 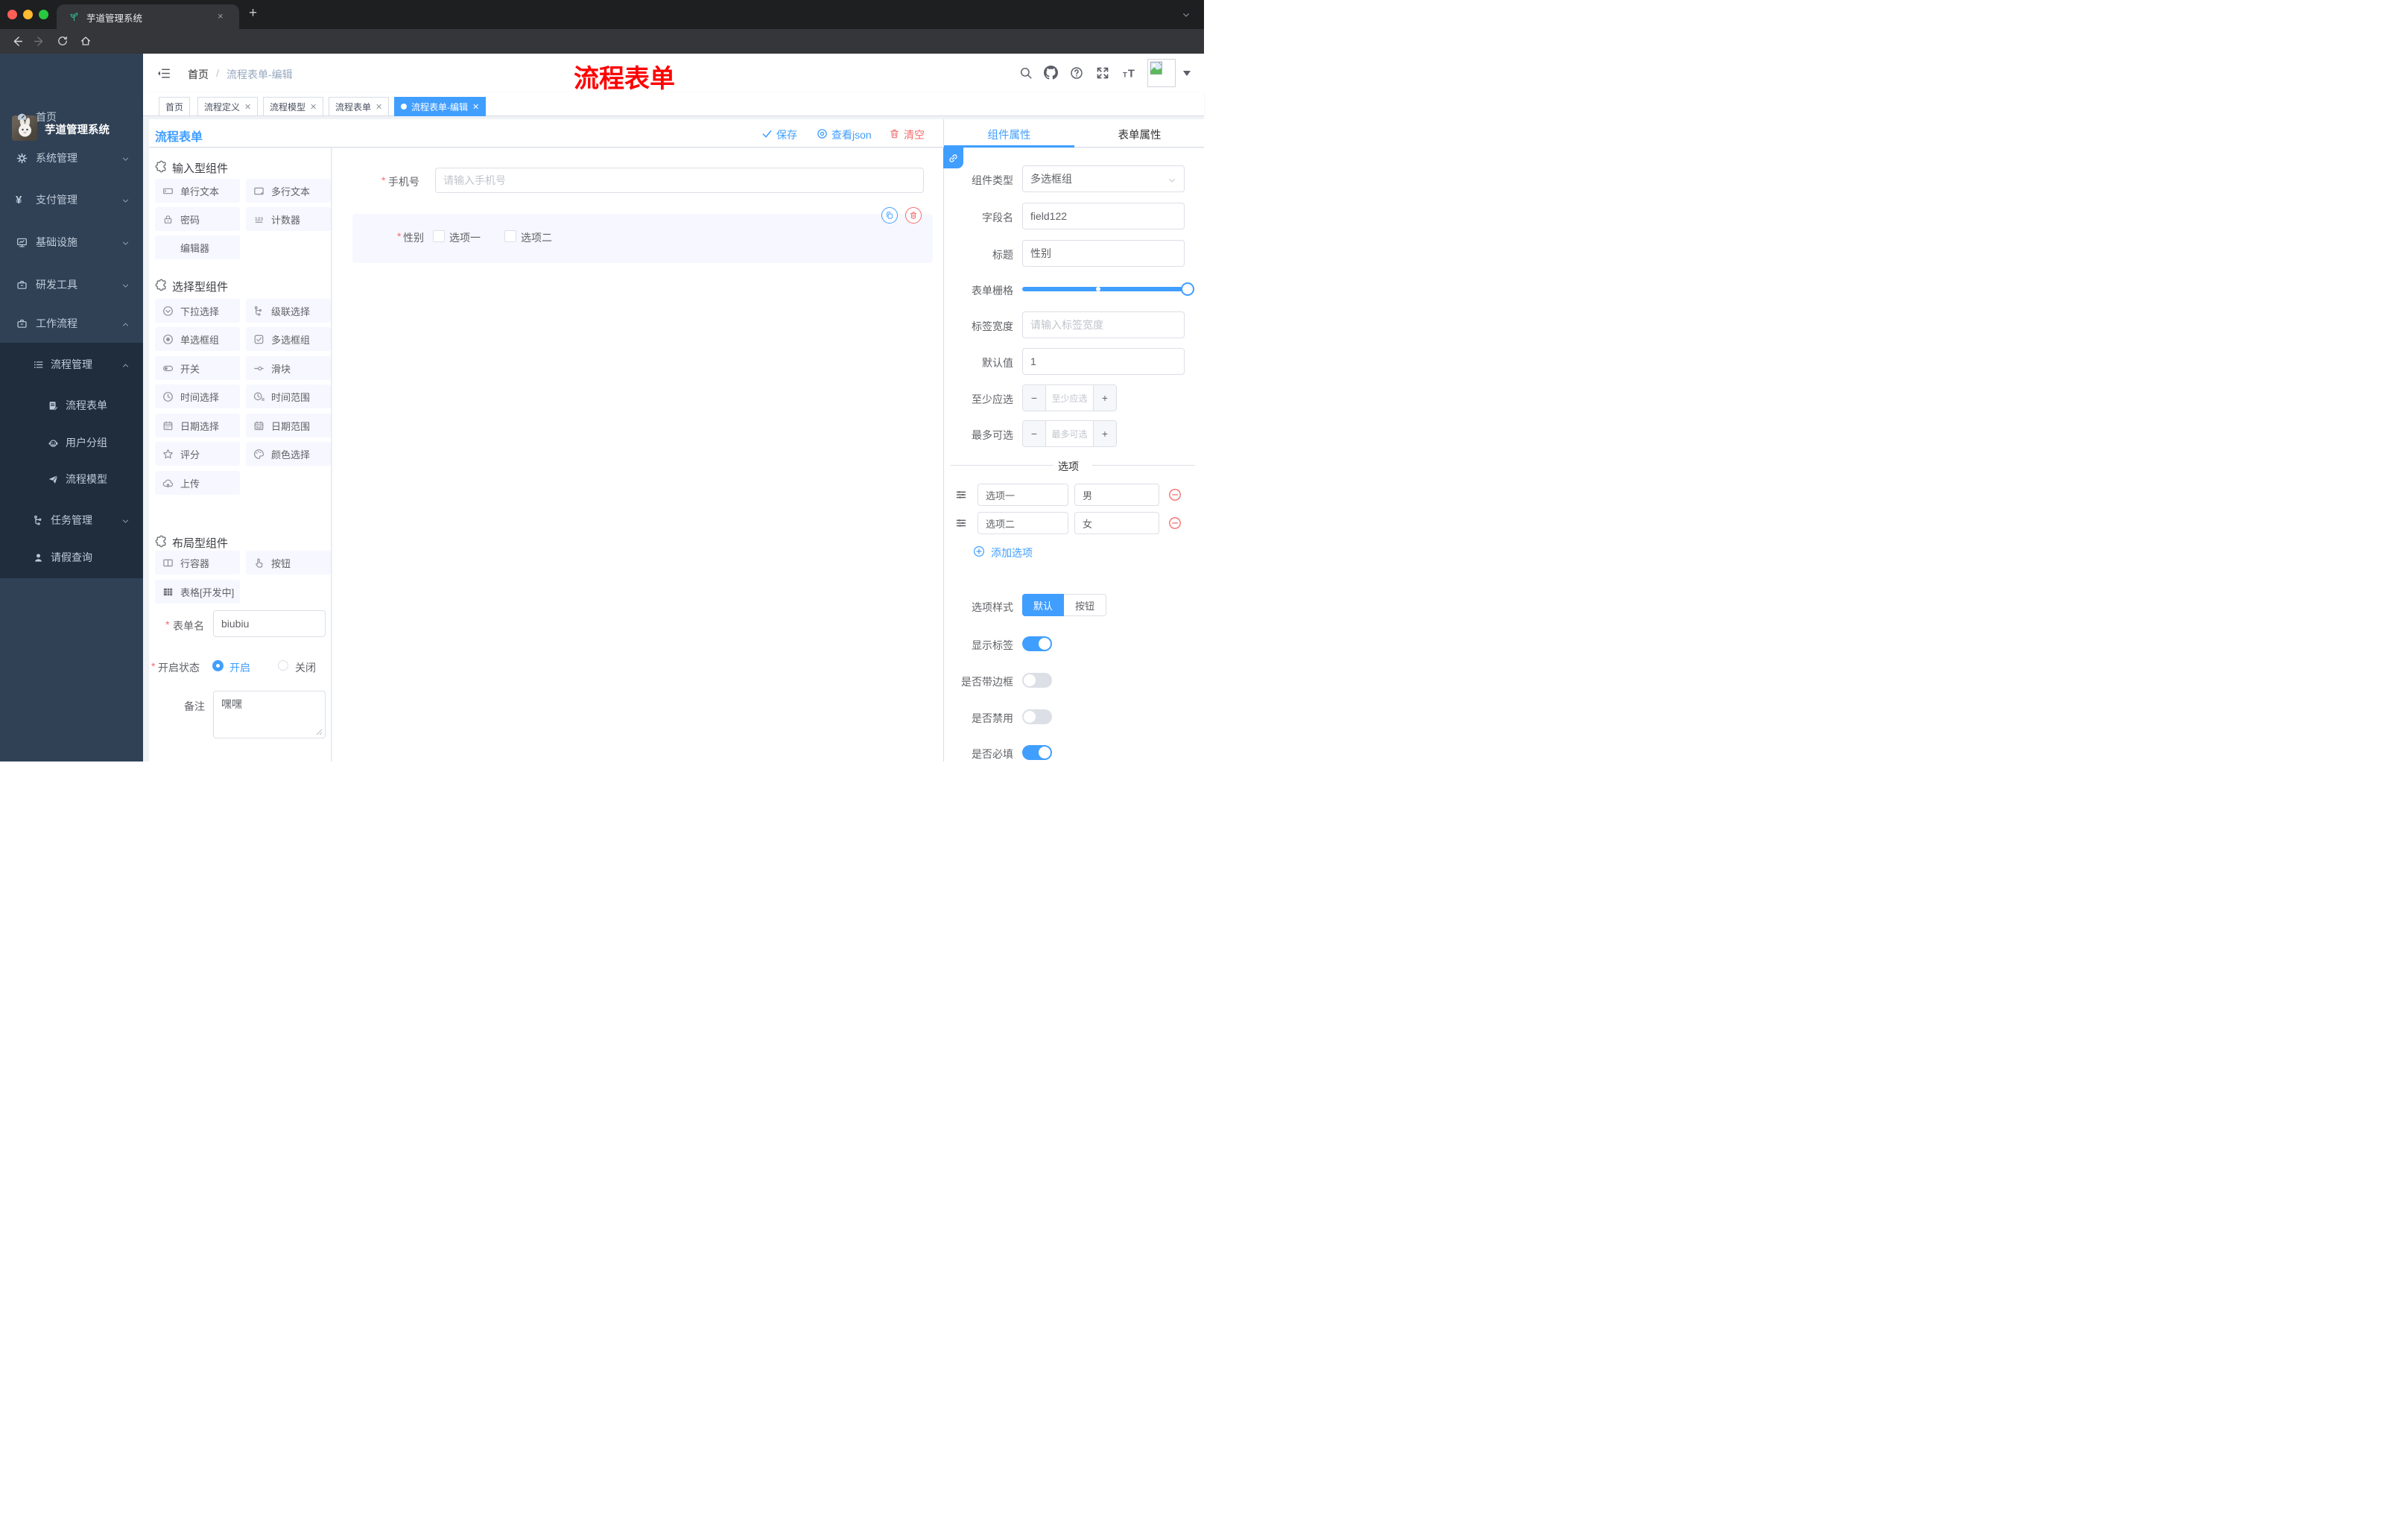 I want to click on border-toggle, so click(x=1037, y=681).